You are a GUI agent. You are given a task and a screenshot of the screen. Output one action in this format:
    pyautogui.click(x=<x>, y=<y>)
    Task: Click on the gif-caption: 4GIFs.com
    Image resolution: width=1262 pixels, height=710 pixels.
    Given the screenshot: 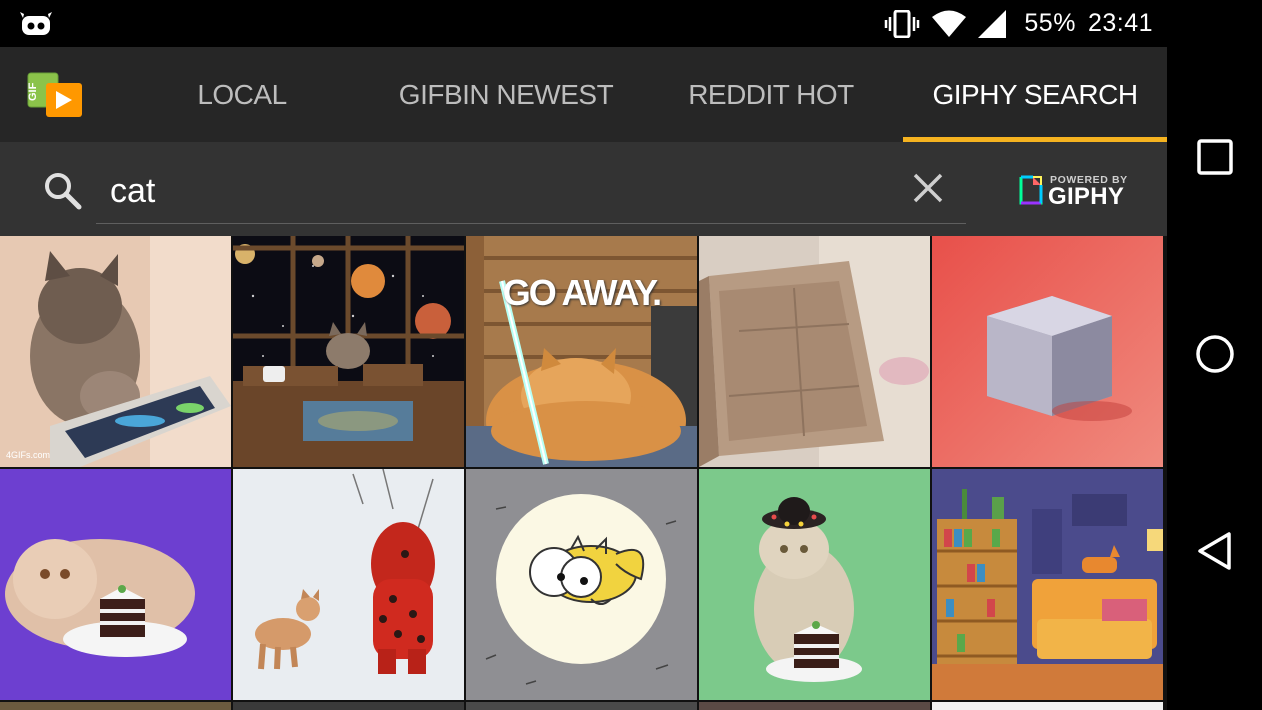 What is the action you would take?
    pyautogui.click(x=28, y=455)
    